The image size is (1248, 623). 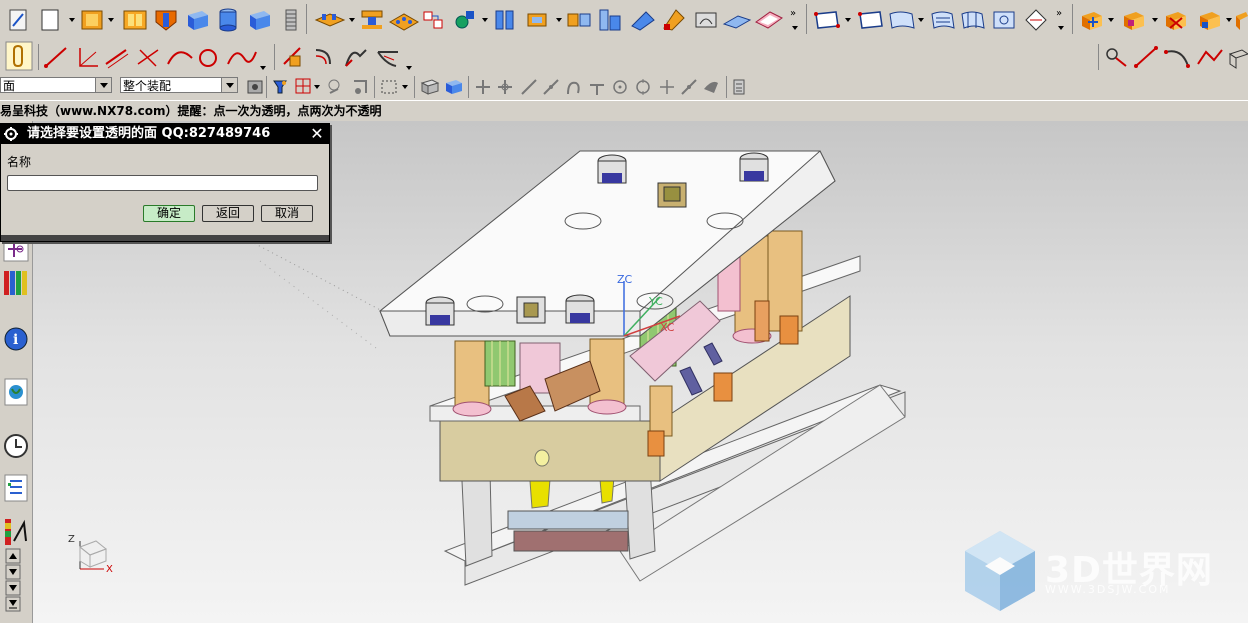 I want to click on extrude-icon, so click(x=537, y=20).